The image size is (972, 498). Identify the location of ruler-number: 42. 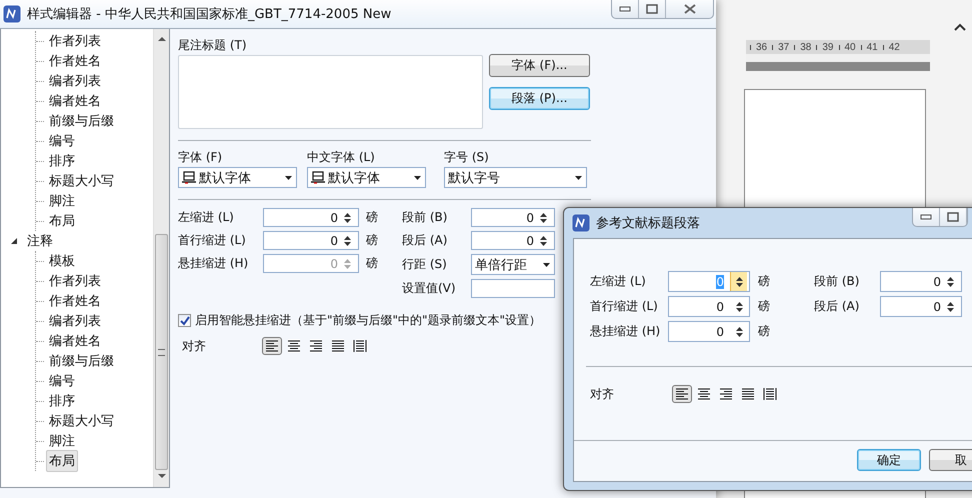
(894, 47).